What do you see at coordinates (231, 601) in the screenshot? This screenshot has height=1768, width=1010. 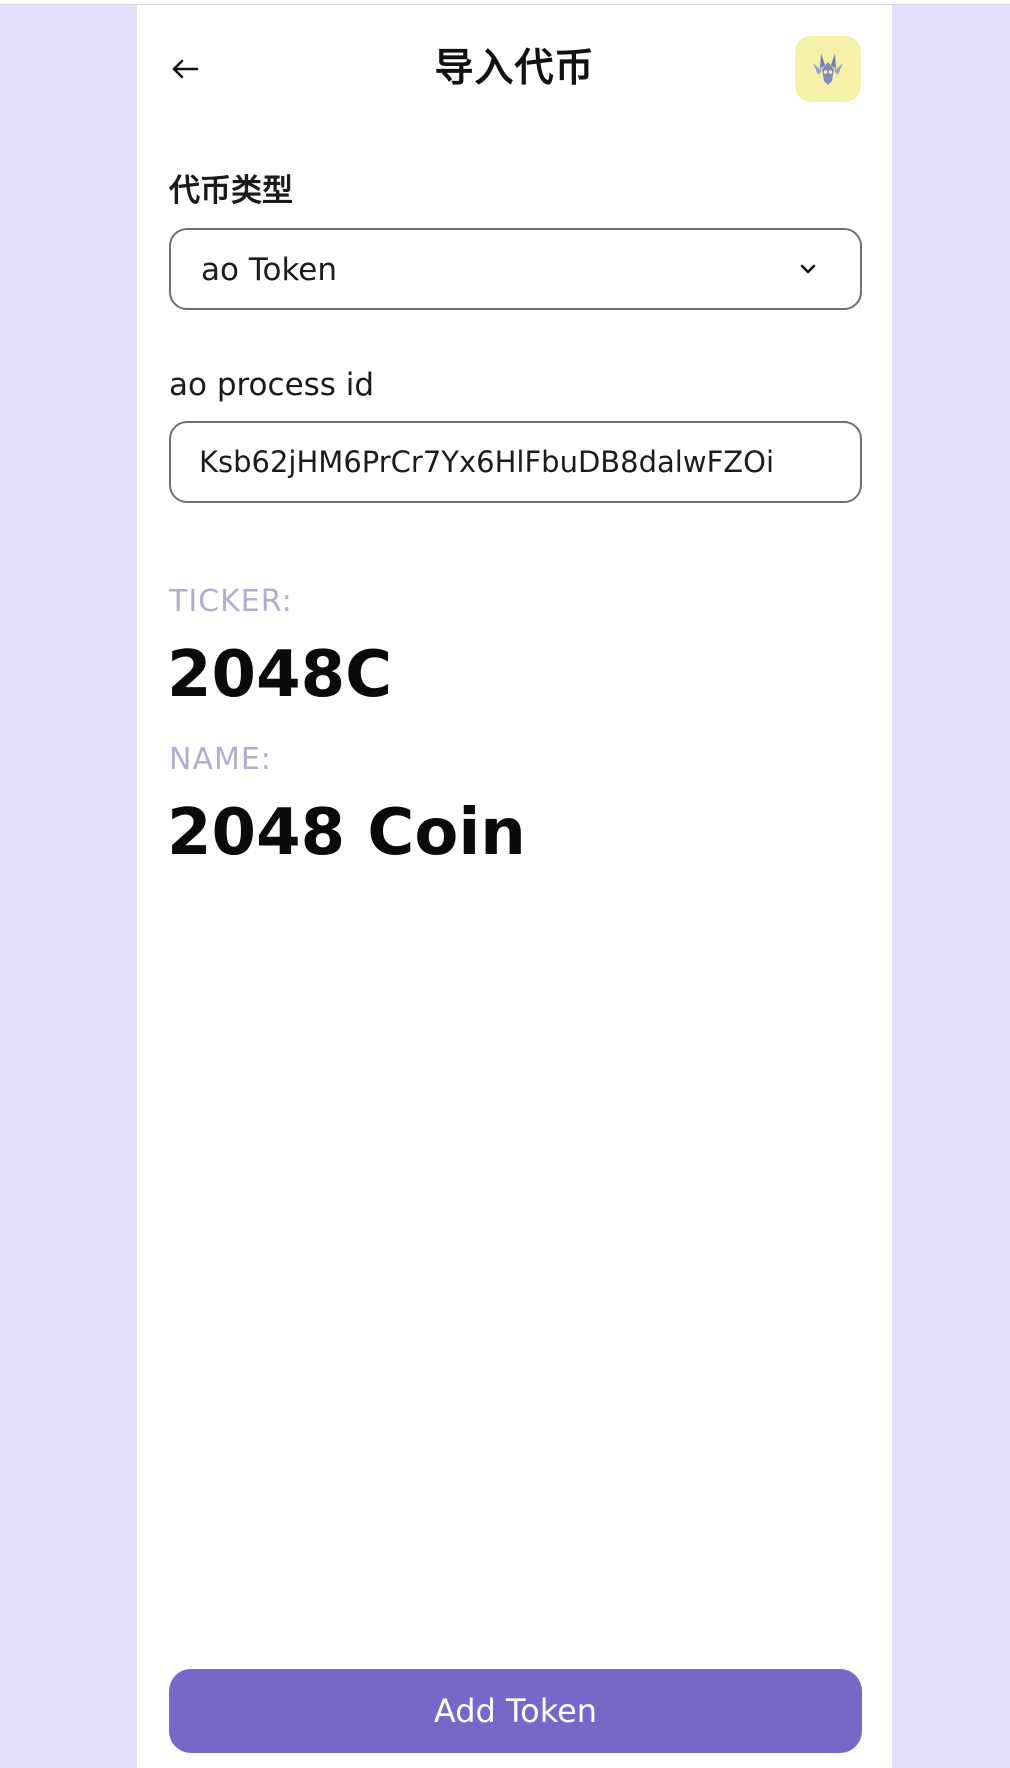 I see `ticker-label: TICKER:` at bounding box center [231, 601].